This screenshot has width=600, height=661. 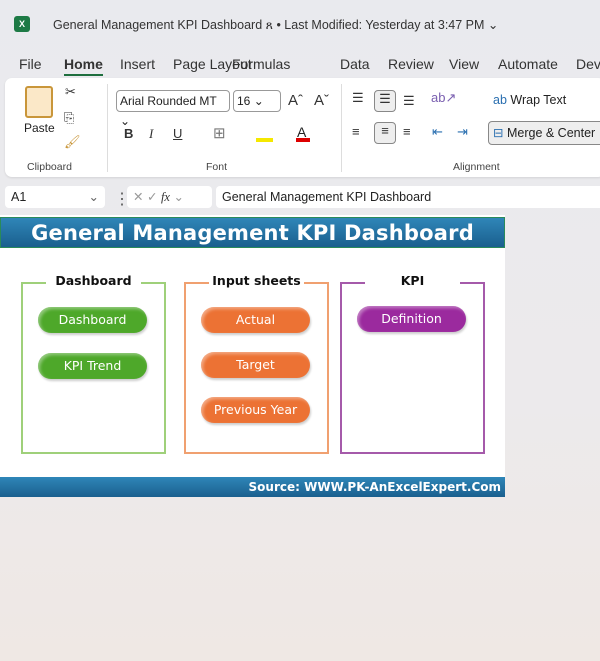 What do you see at coordinates (128, 133) in the screenshot?
I see `bold-button: B` at bounding box center [128, 133].